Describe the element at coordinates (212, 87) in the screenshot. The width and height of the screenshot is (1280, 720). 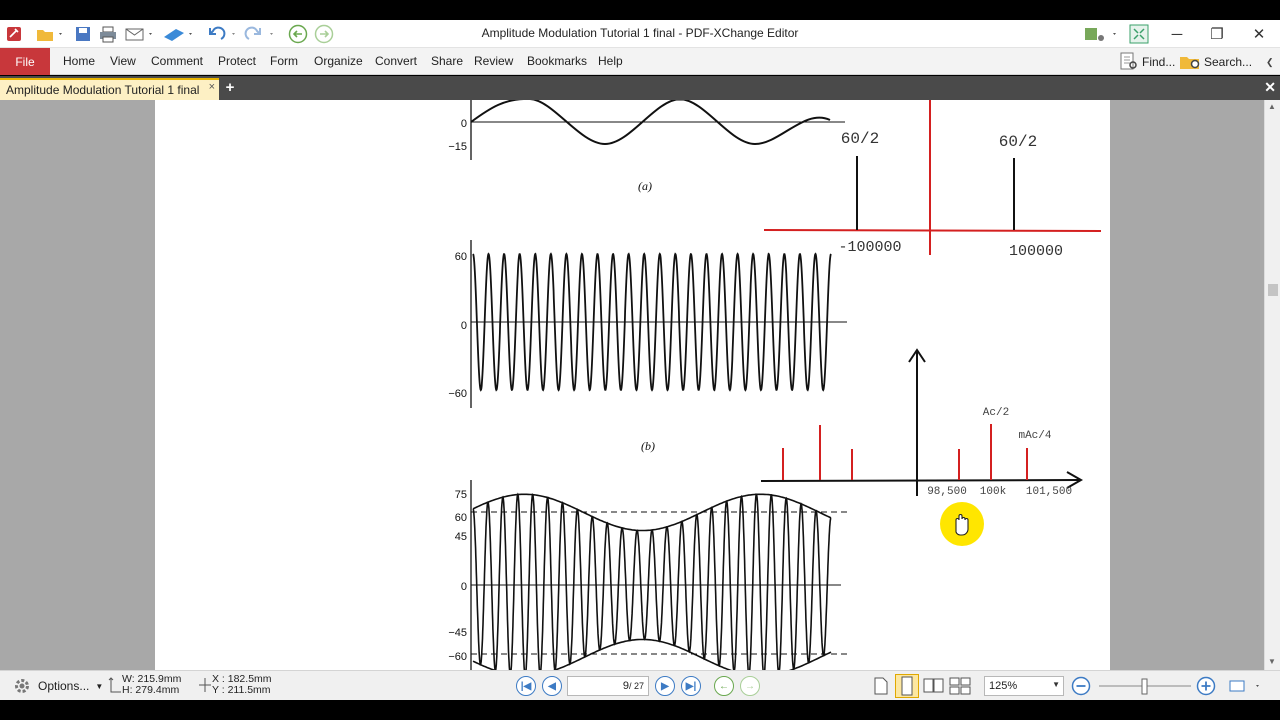
I see `tab-close-icon: ×` at that location.